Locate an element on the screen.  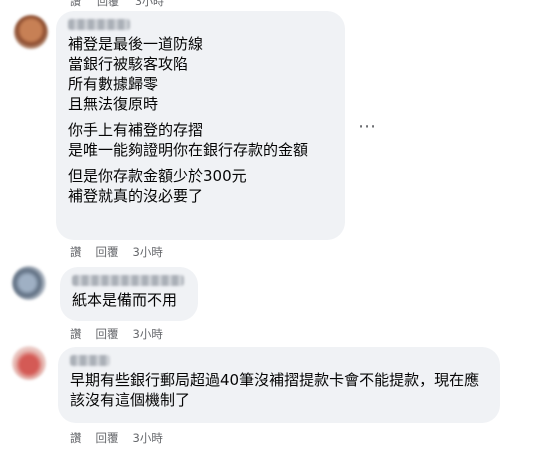
comment-bubble: 紙本是備而不用 is located at coordinates (129, 294).